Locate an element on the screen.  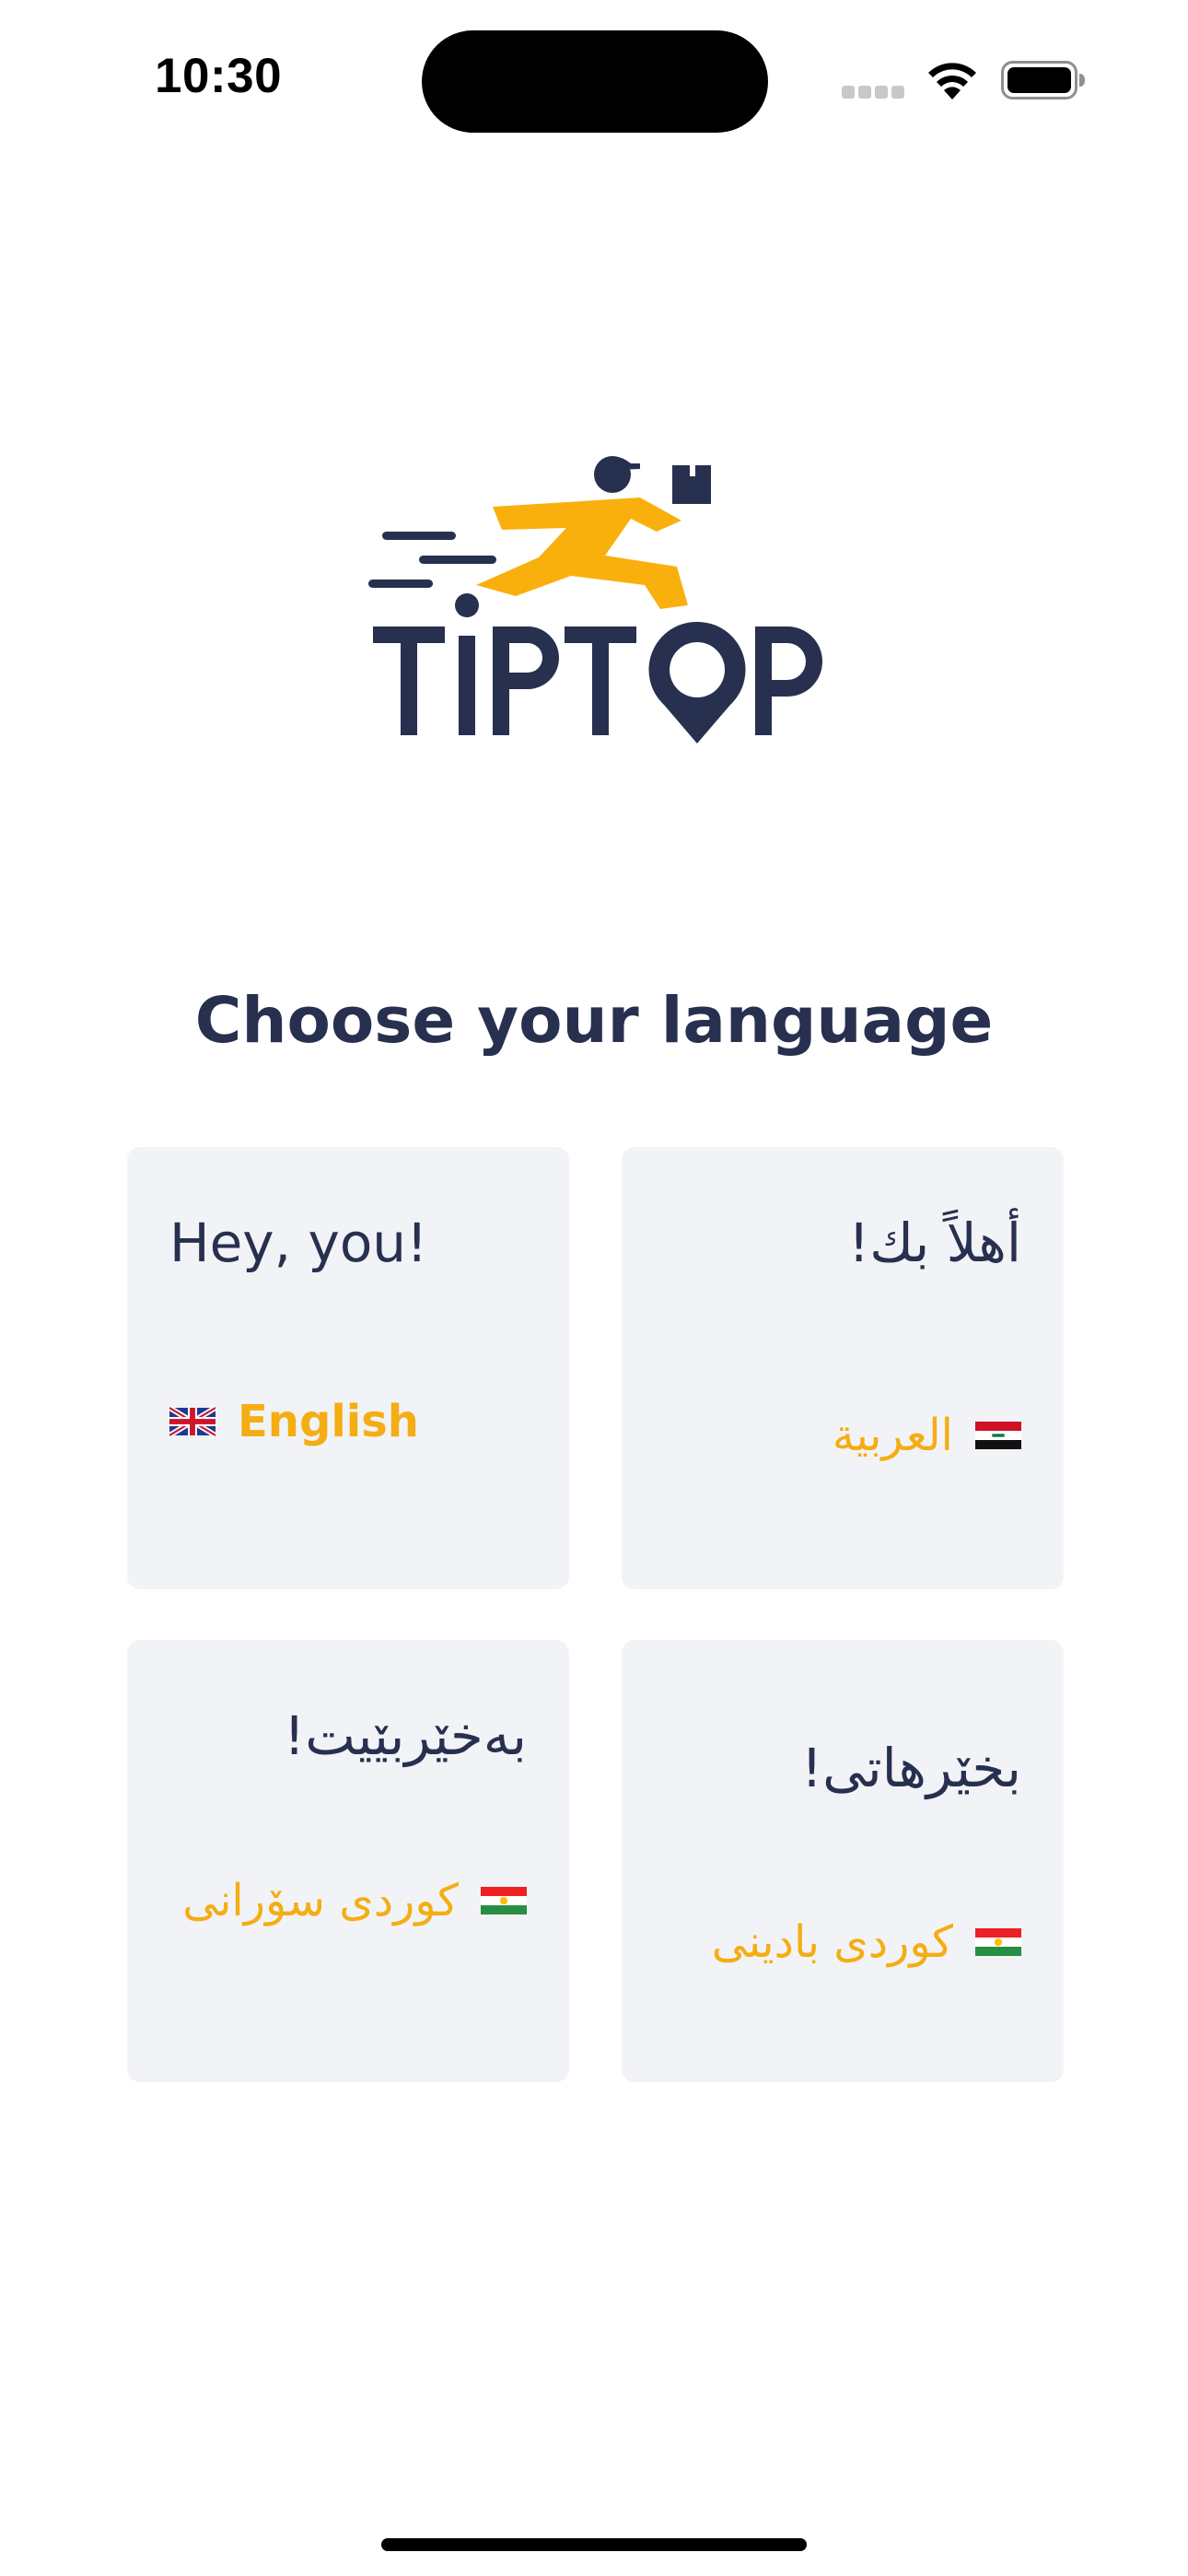
home-indicator is located at coordinates (594, 2544).